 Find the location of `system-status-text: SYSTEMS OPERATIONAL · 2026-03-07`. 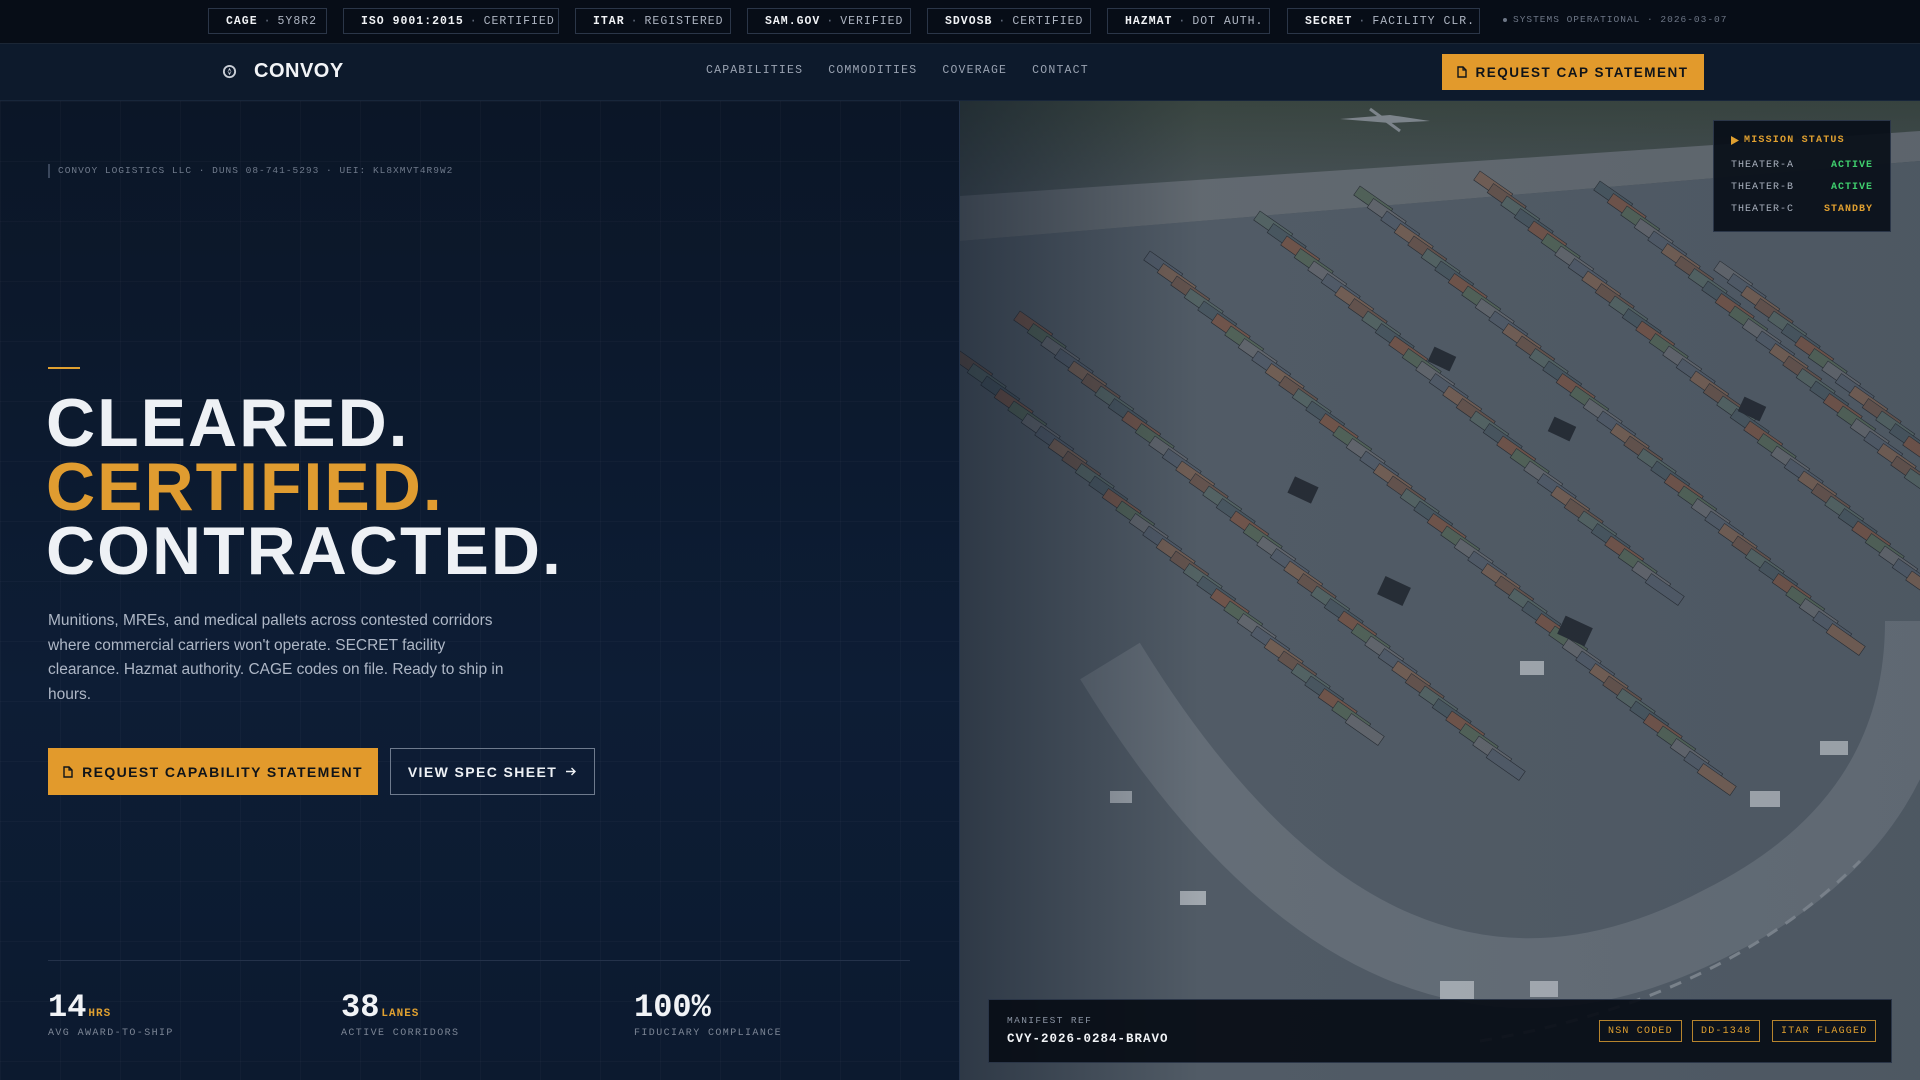

system-status-text: SYSTEMS OPERATIONAL · 2026-03-07 is located at coordinates (1620, 19).